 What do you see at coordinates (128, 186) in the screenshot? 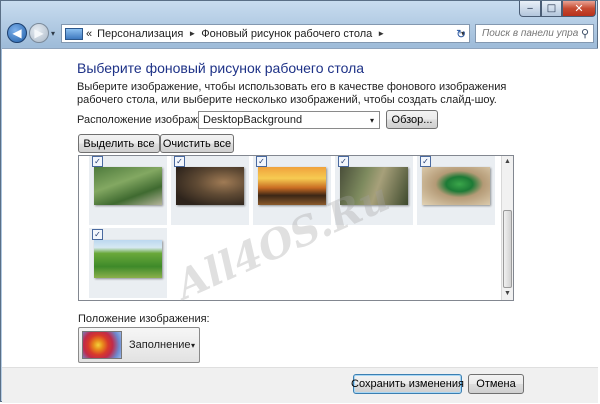
I see `image-thumbnail-heron` at bounding box center [128, 186].